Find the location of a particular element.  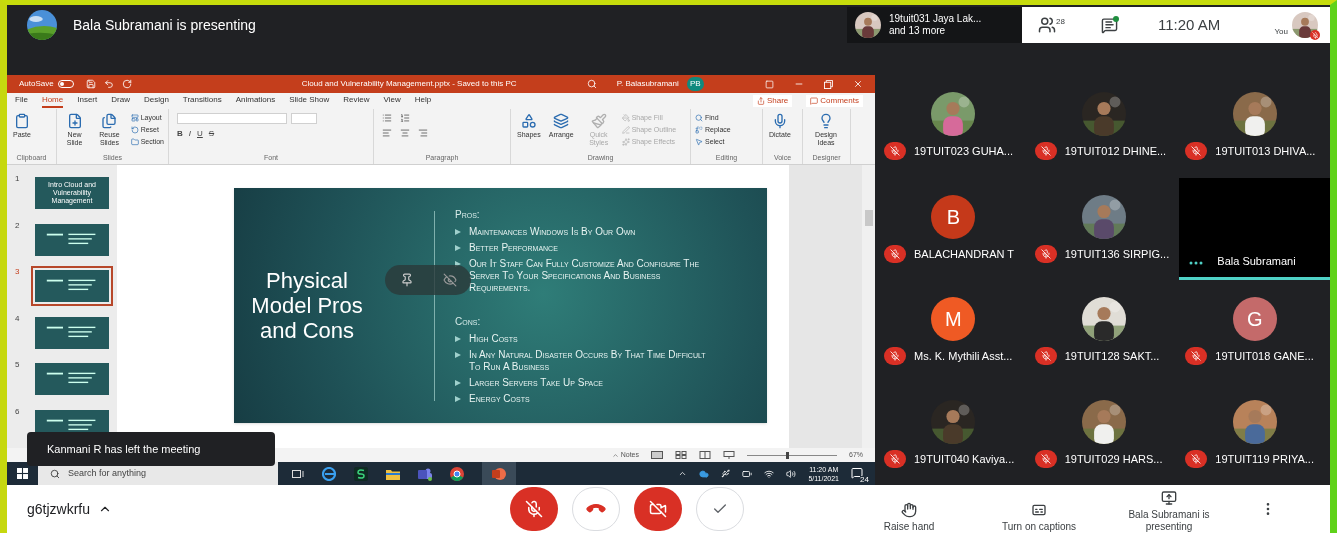

scrollbar is located at coordinates (868, 306).